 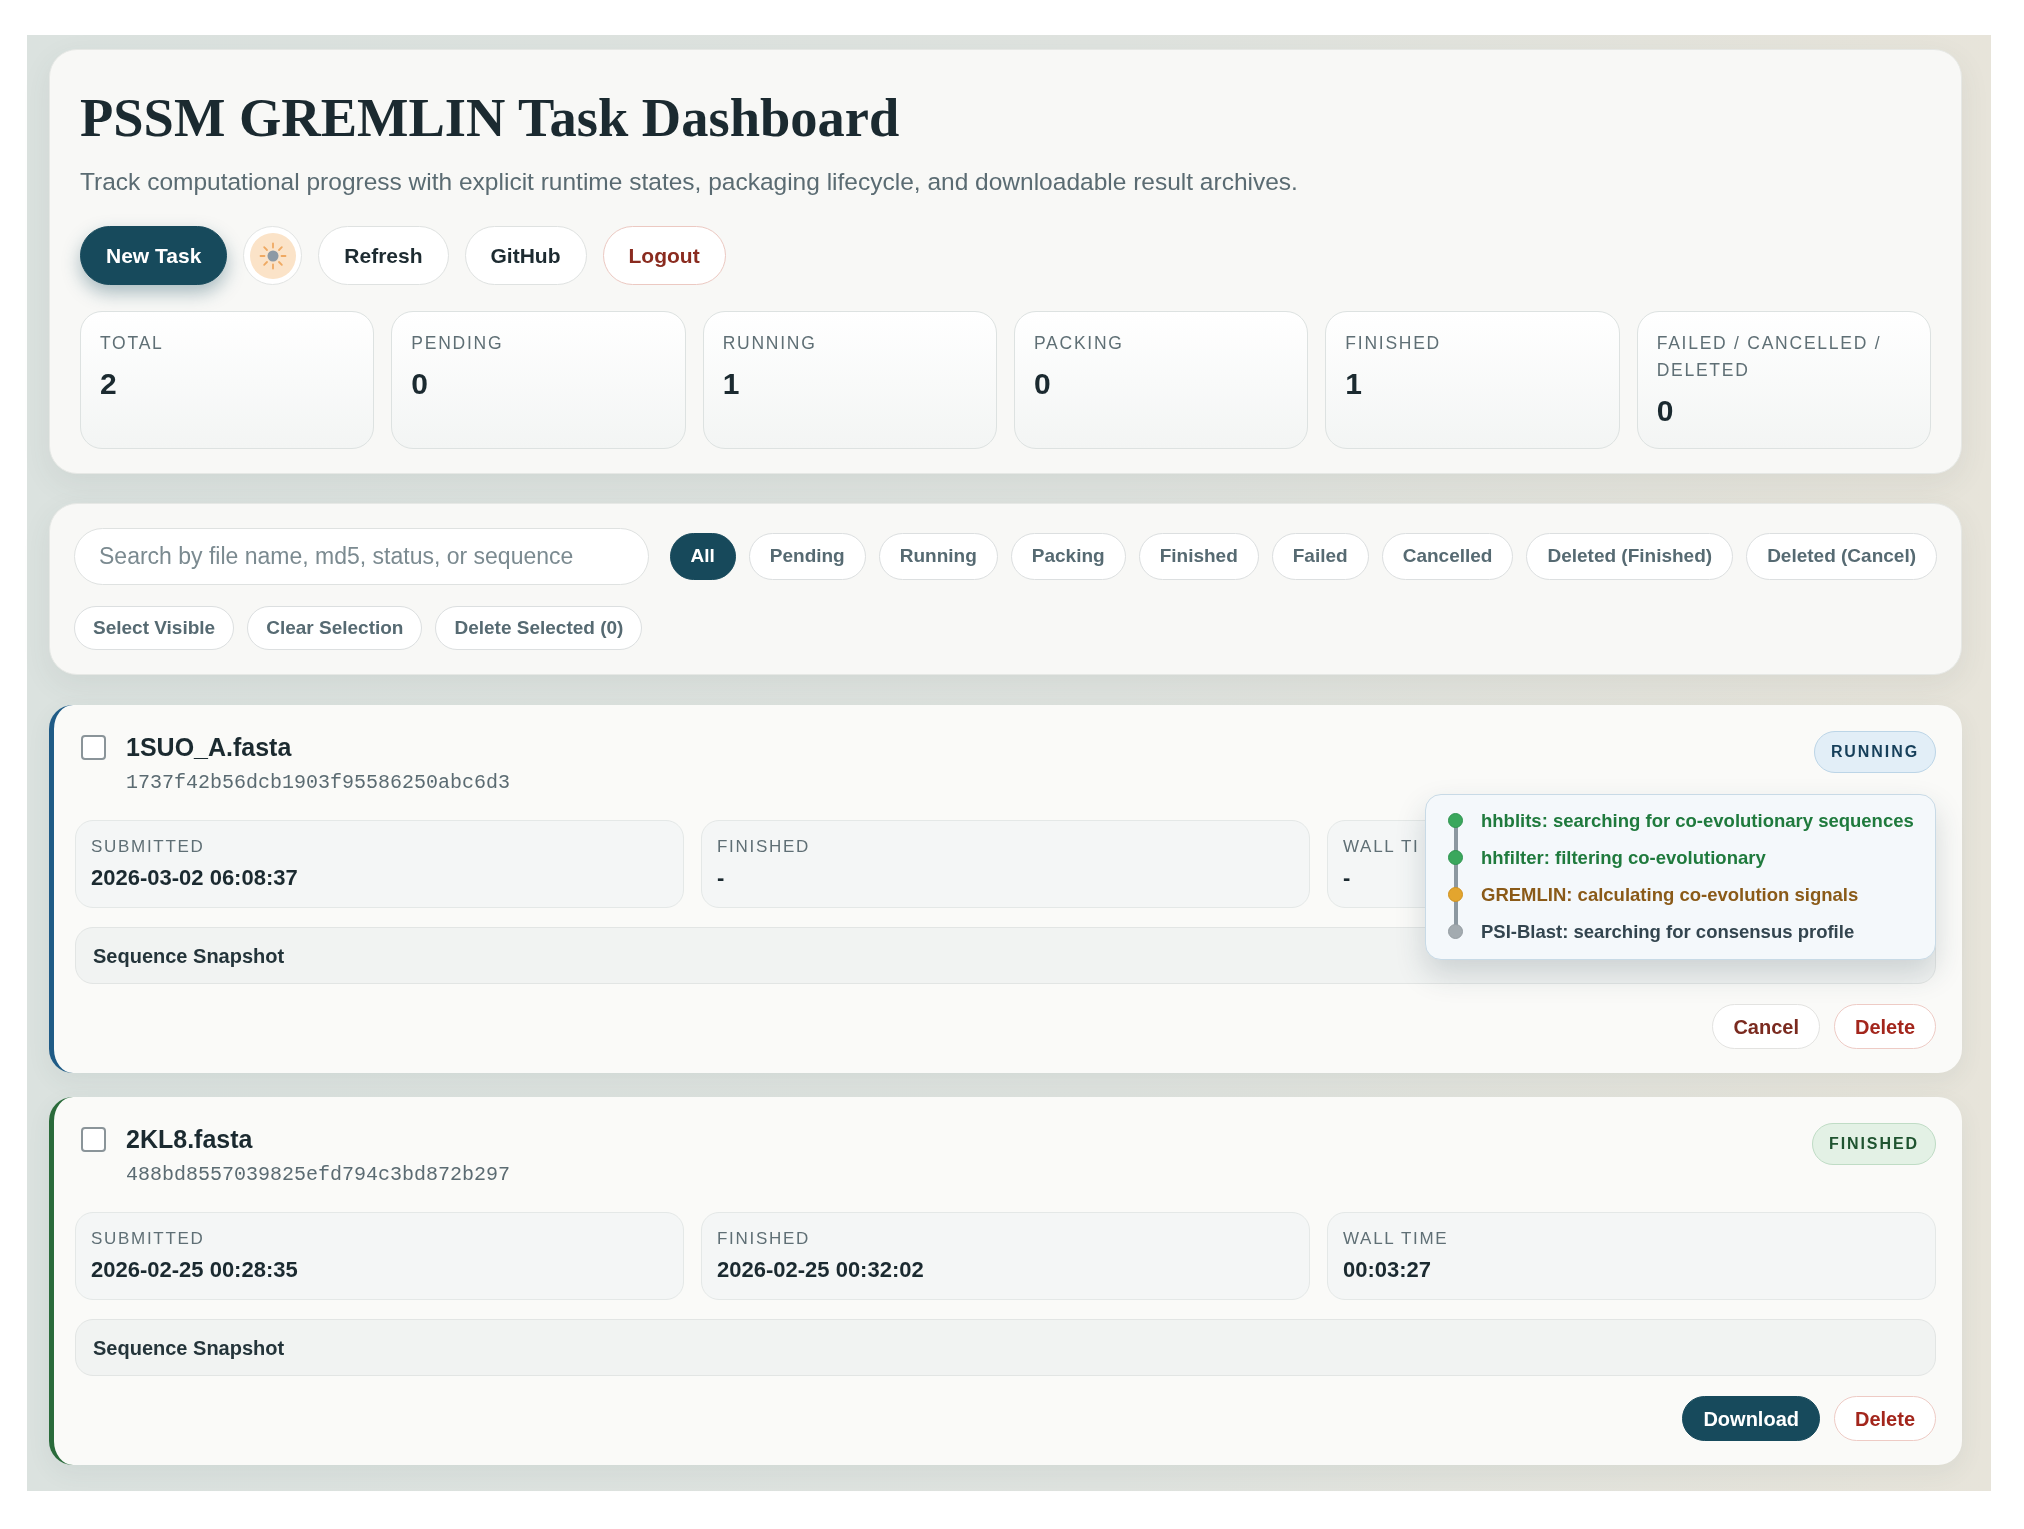 I want to click on selection-button: Select Visible, so click(x=154, y=628).